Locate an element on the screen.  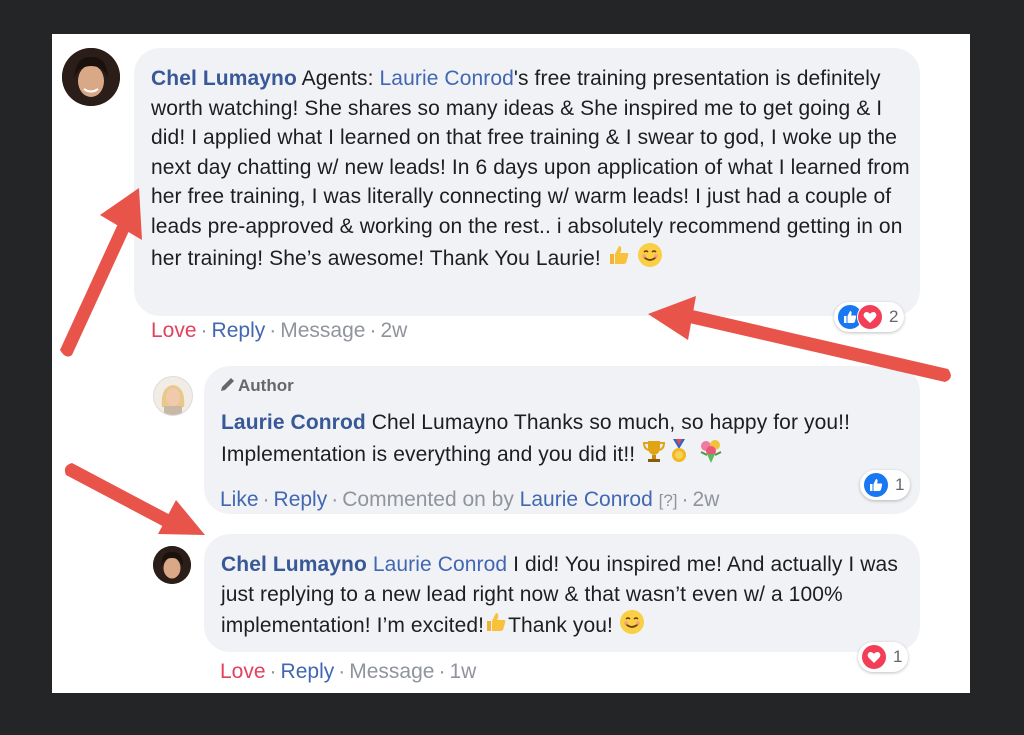
annotation-arrow-left is located at coordinates (799, 339).